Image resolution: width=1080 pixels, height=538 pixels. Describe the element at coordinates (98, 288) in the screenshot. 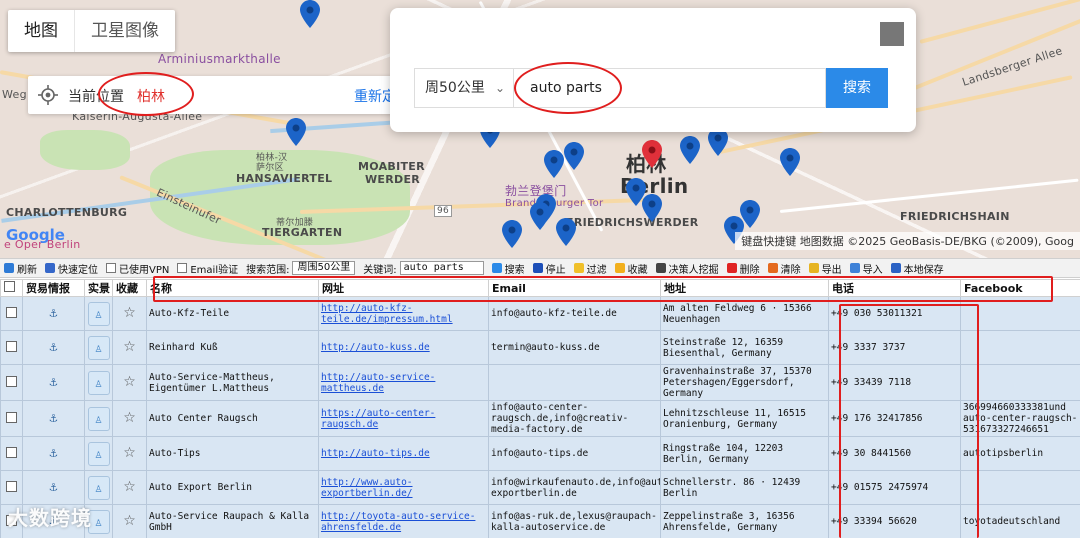

I see `column-header: 实景` at that location.